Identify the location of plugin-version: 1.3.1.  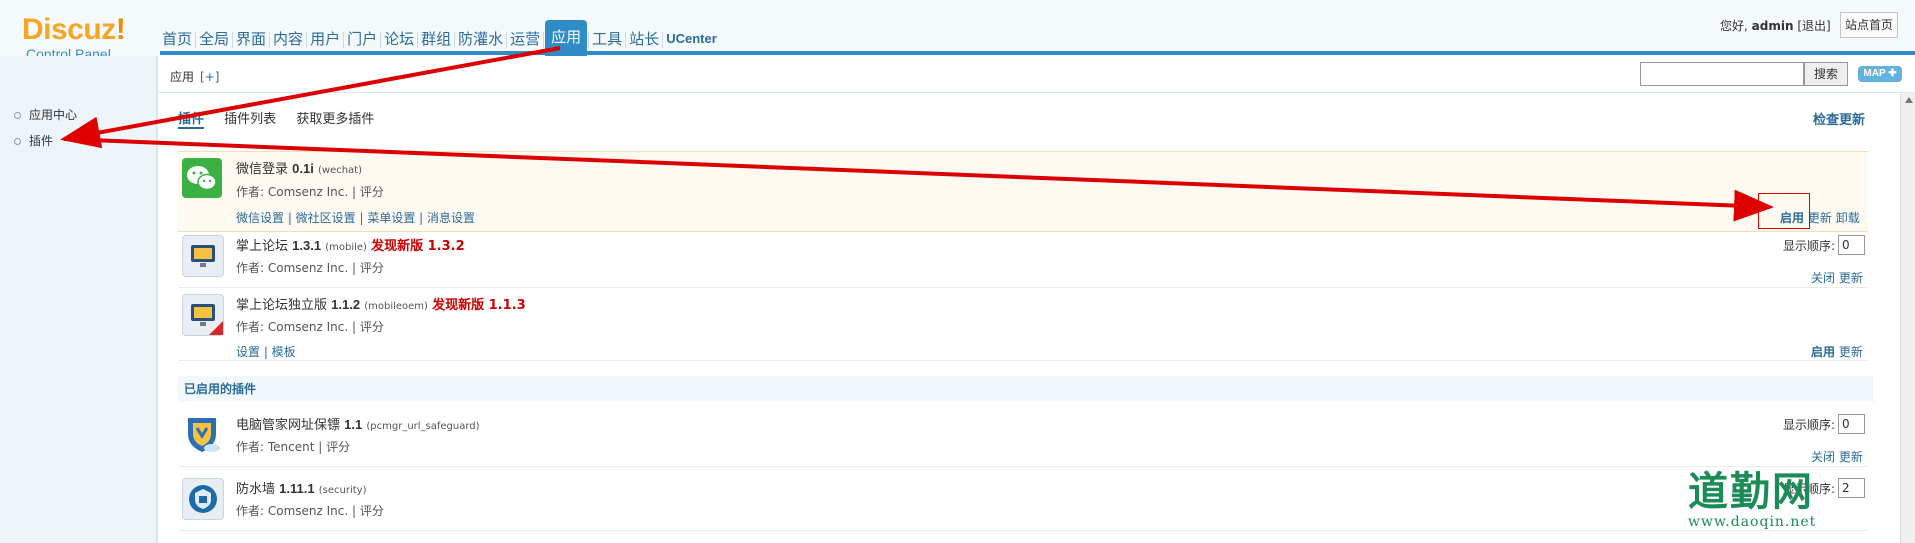
(307, 245).